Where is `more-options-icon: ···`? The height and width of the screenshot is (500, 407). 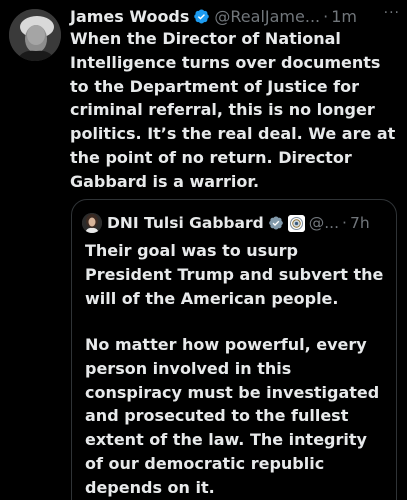 more-options-icon: ··· is located at coordinates (392, 13).